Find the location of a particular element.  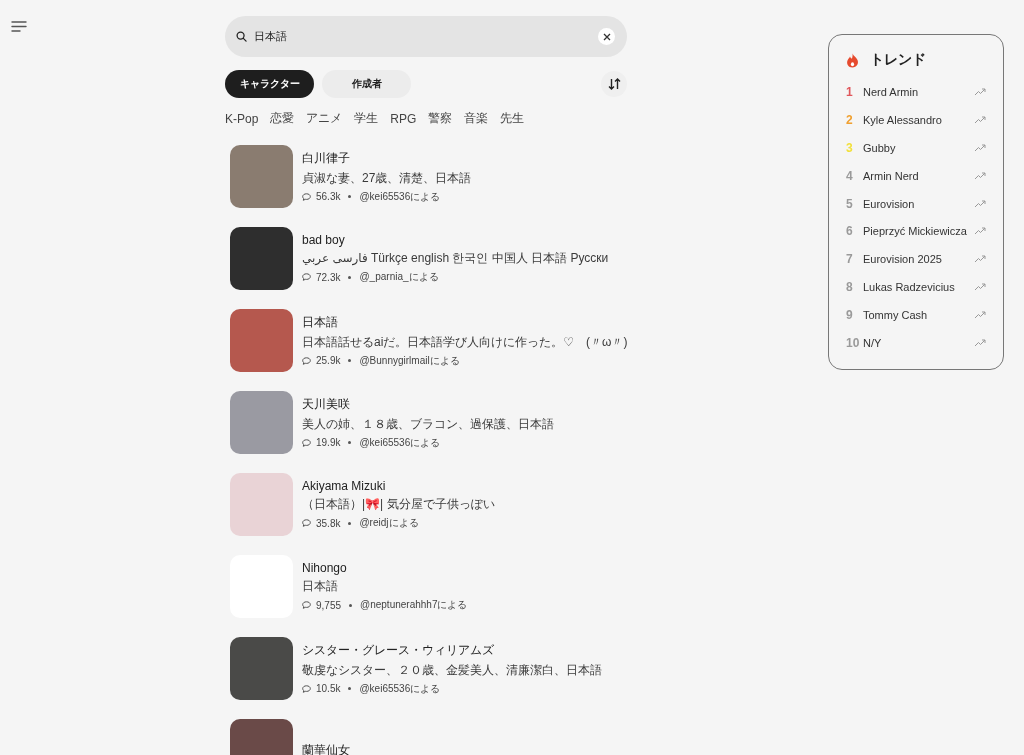

trend-title: トレンド is located at coordinates (898, 60).